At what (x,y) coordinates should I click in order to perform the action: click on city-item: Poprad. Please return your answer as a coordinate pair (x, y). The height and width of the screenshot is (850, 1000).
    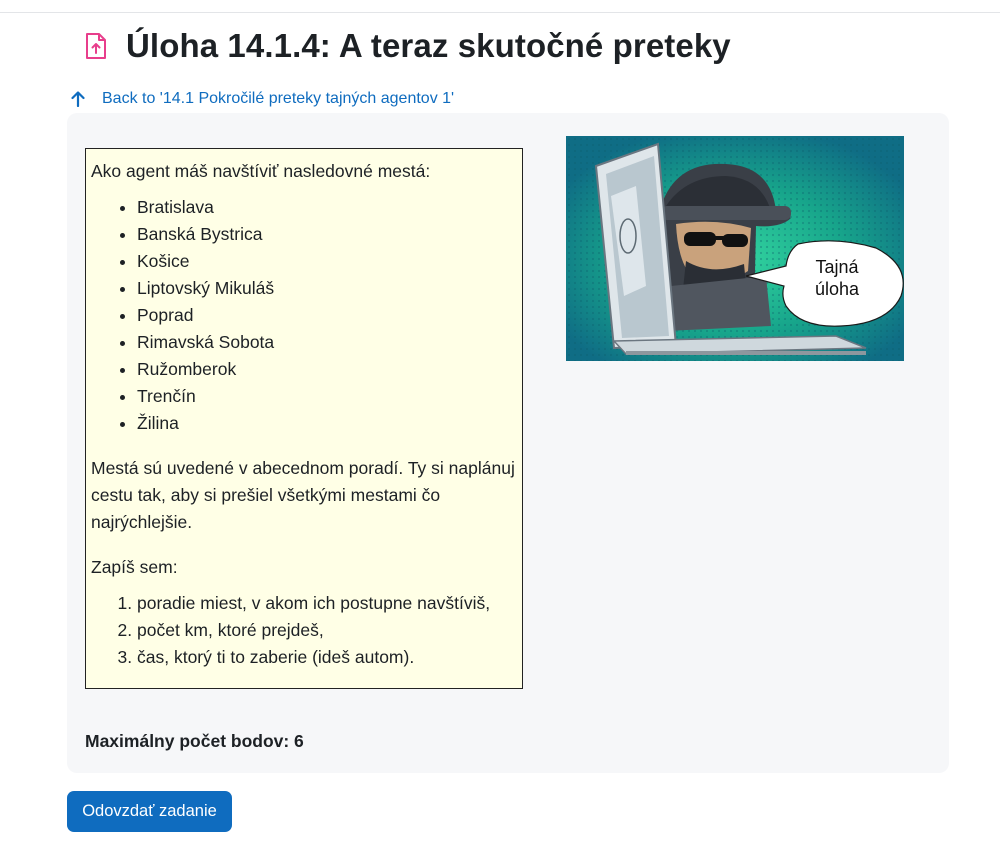
    Looking at the image, I should click on (327, 315).